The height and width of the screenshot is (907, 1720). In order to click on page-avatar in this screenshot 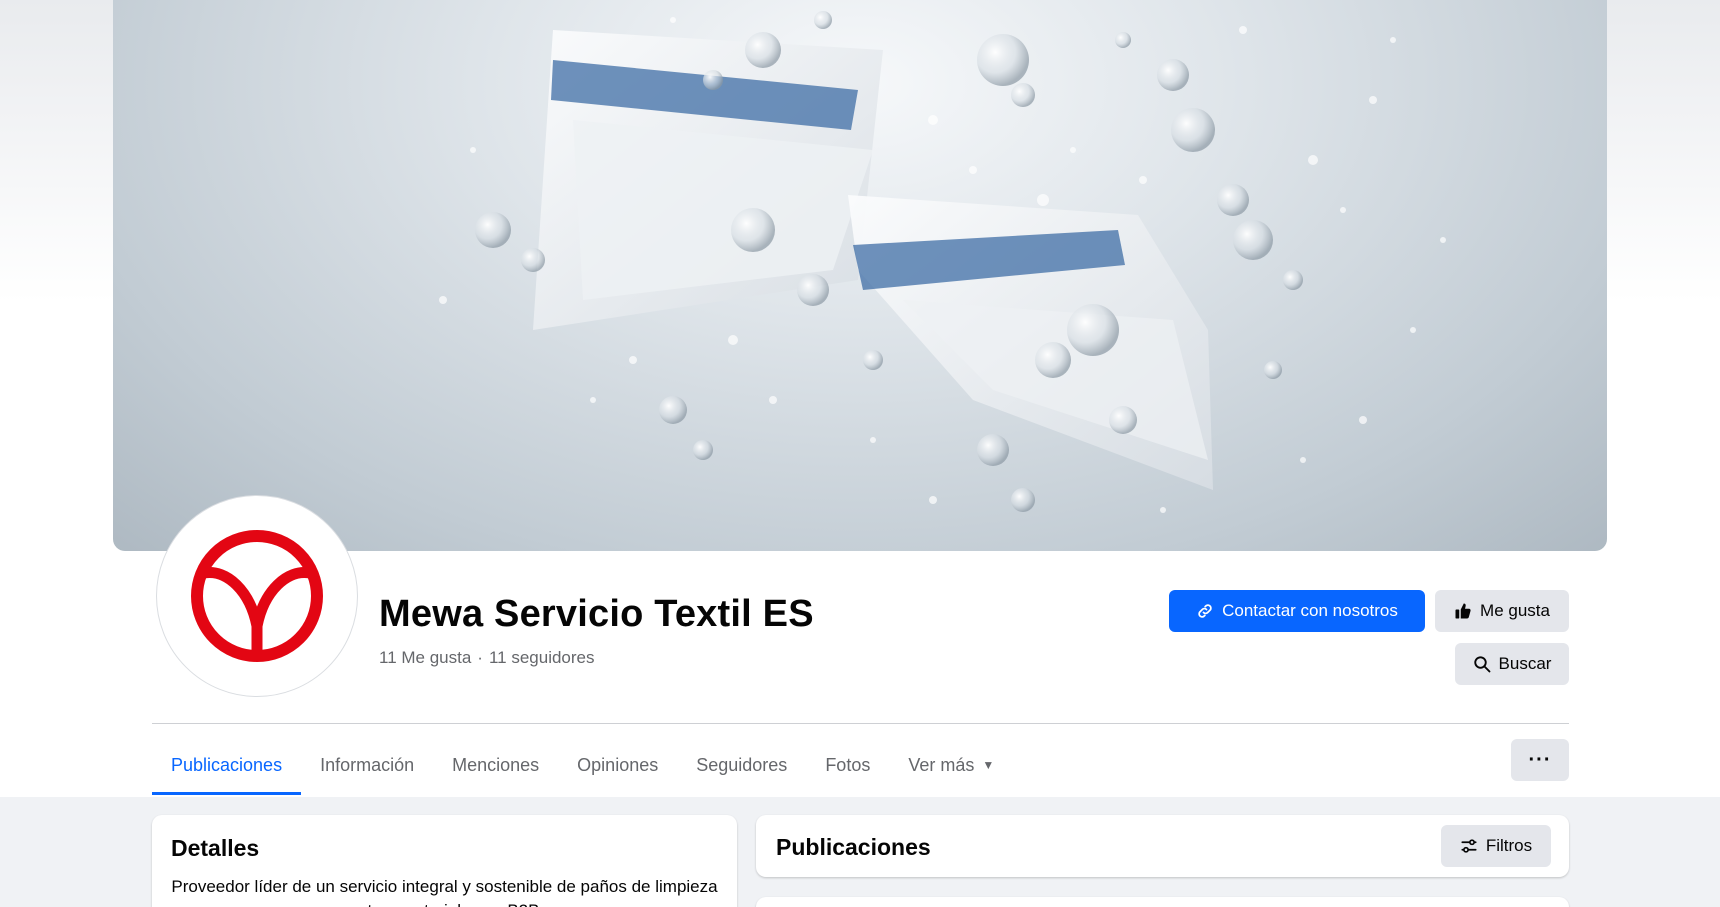, I will do `click(257, 596)`.